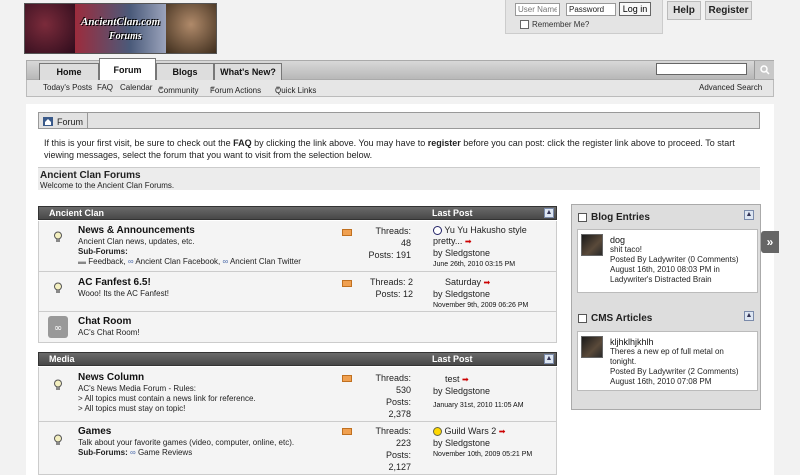 This screenshot has height=475, width=800. Describe the element at coordinates (681, 342) in the screenshot. I see `cms-article-title: kljhklhjkhlh` at that location.